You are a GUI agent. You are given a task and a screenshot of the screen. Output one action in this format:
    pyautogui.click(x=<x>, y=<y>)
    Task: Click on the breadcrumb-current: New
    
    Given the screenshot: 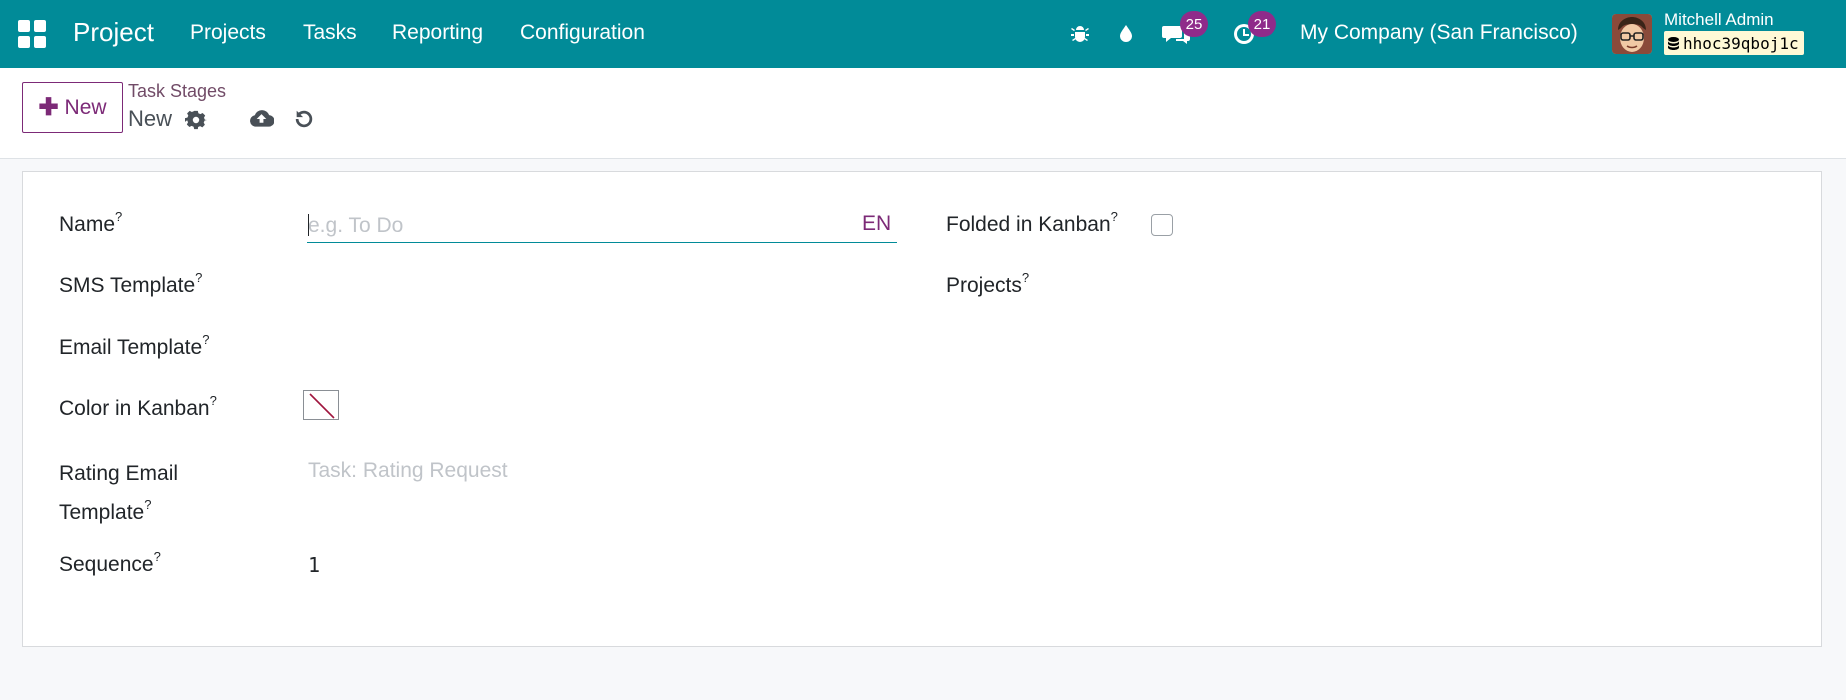 What is the action you would take?
    pyautogui.click(x=150, y=118)
    